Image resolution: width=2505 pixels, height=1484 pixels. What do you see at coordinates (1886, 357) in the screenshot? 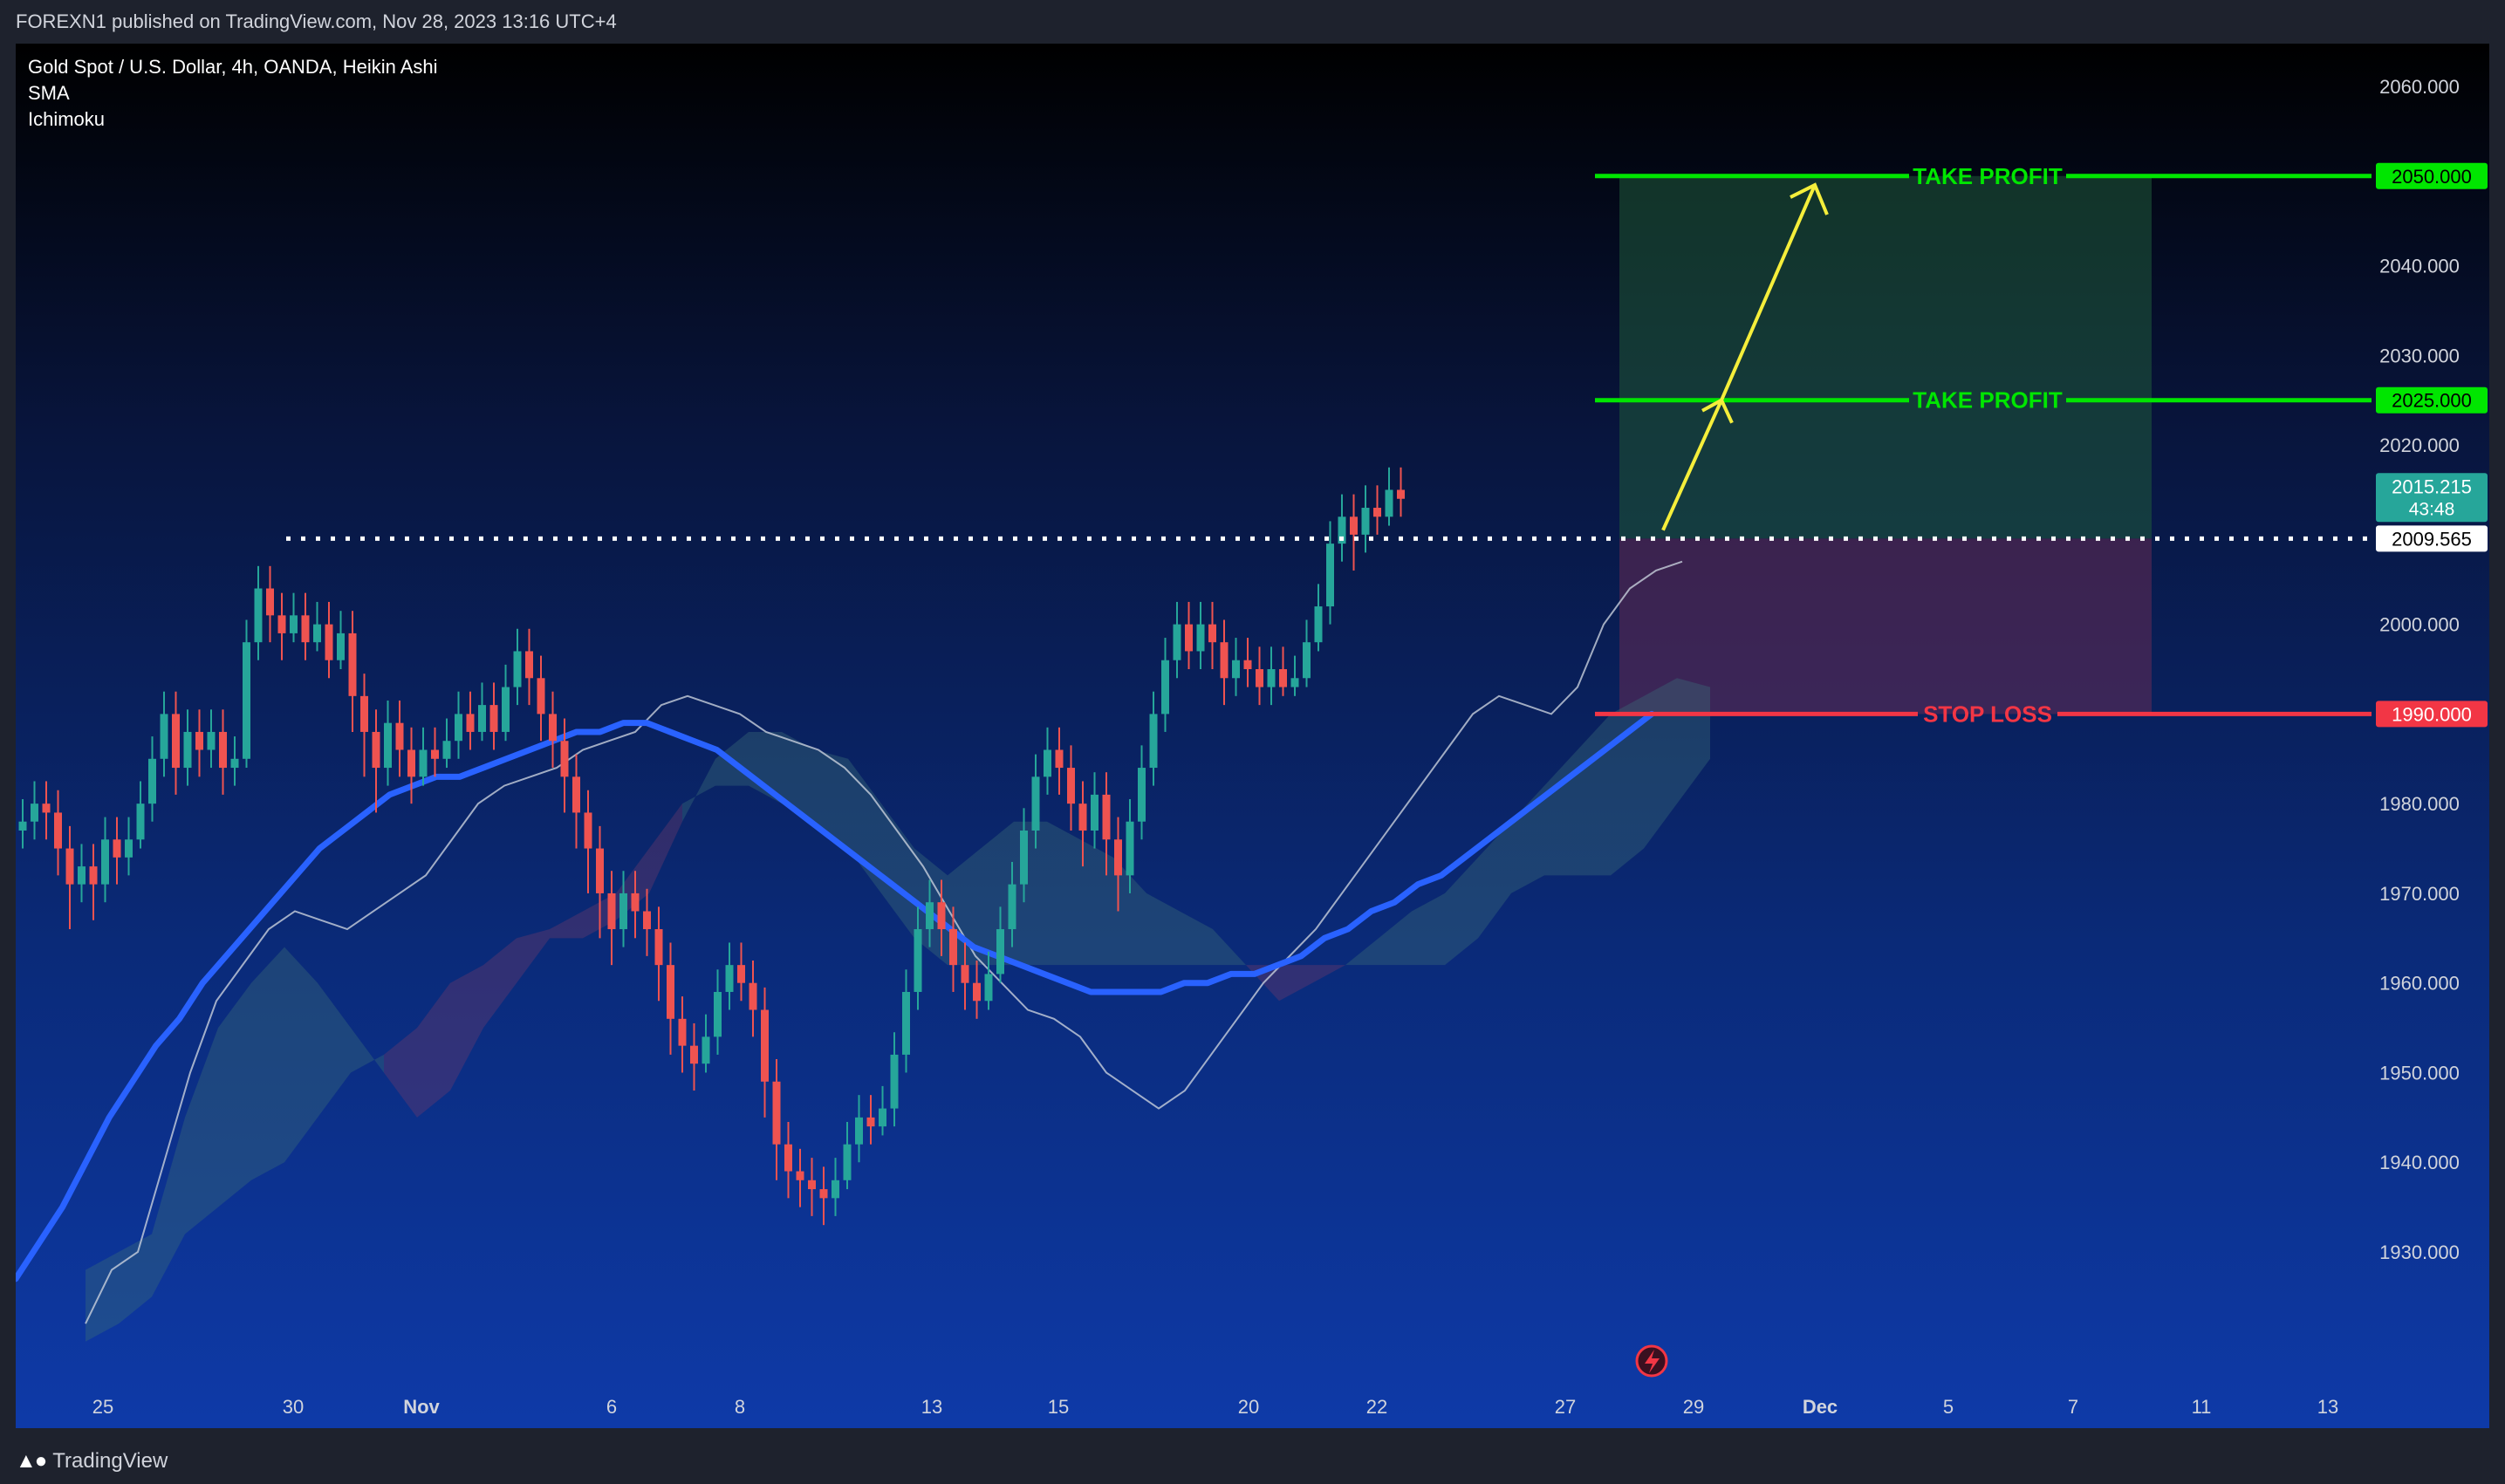
I see `profit-zone` at bounding box center [1886, 357].